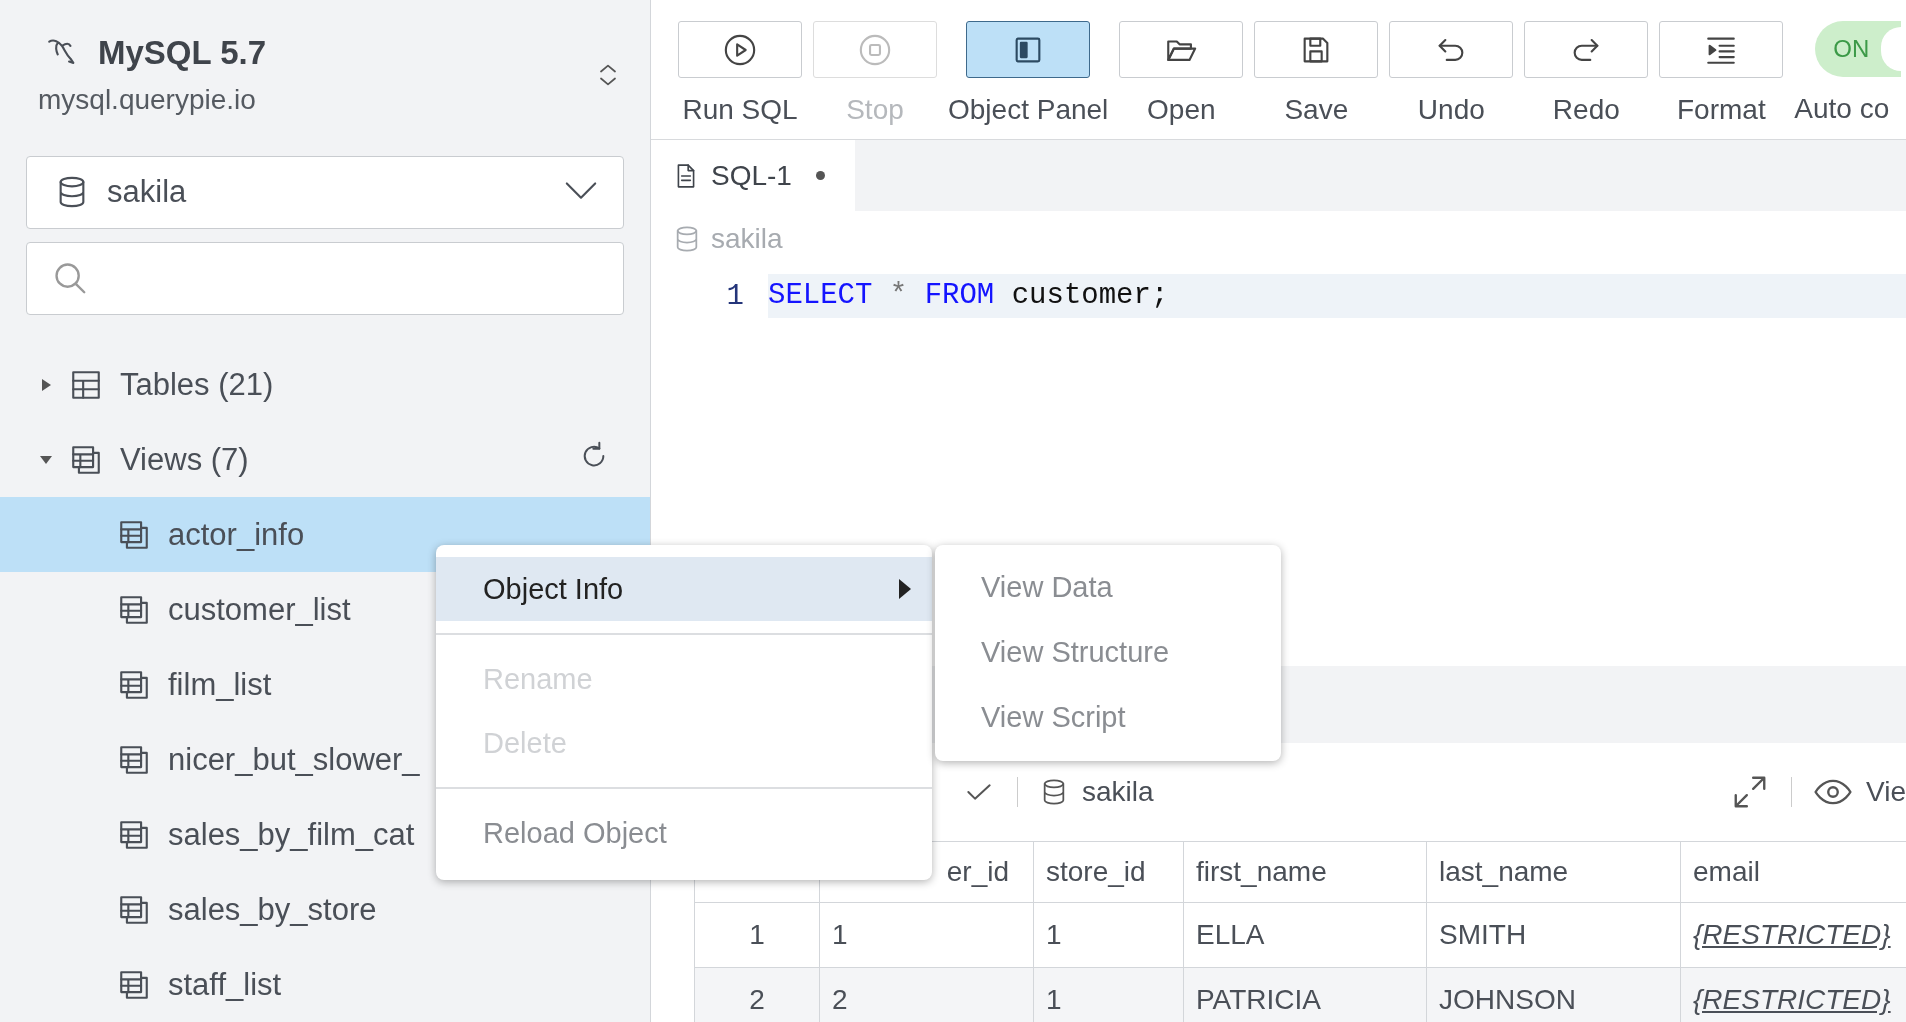 Image resolution: width=1906 pixels, height=1022 pixels. What do you see at coordinates (325, 192) in the screenshot?
I see `database-dropdown: sakila` at bounding box center [325, 192].